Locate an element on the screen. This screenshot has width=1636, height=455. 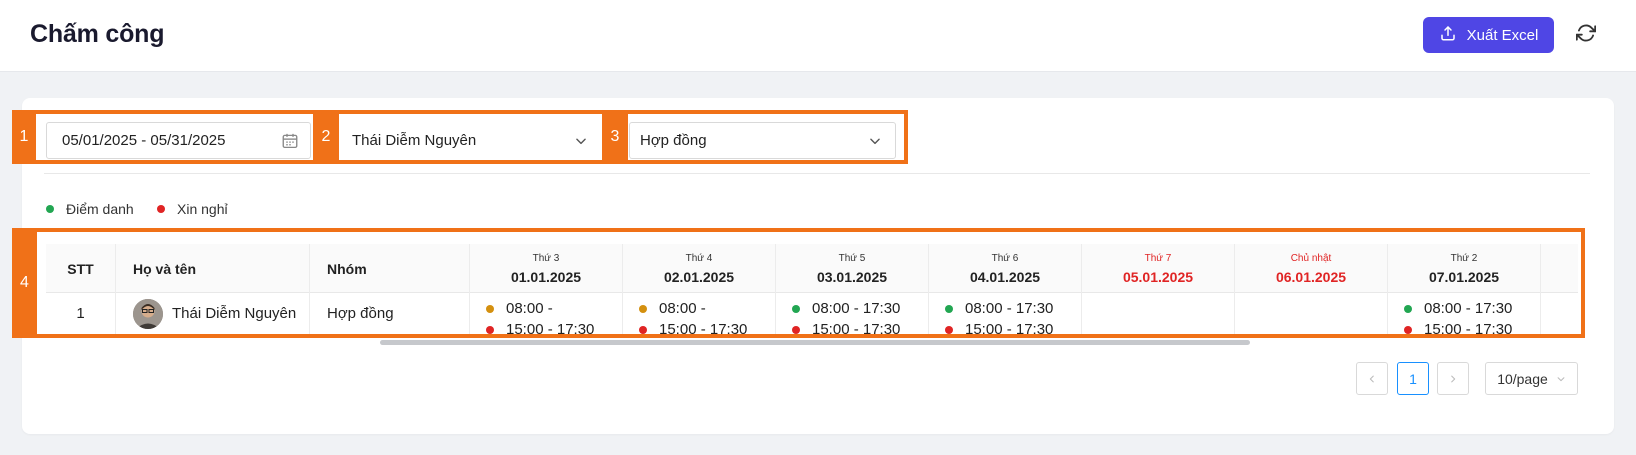
horizontal-scrollbar is located at coordinates (815, 342).